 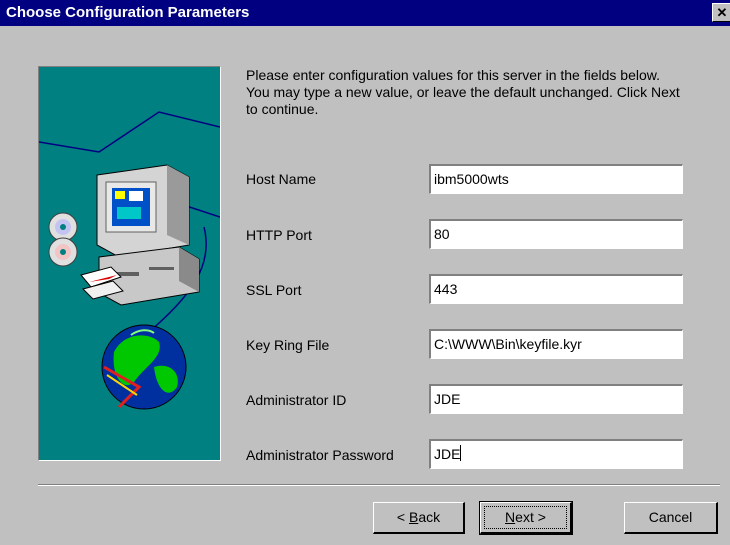 What do you see at coordinates (365, 13) in the screenshot?
I see `title-bar: Choose Configuration Parameters ✕` at bounding box center [365, 13].